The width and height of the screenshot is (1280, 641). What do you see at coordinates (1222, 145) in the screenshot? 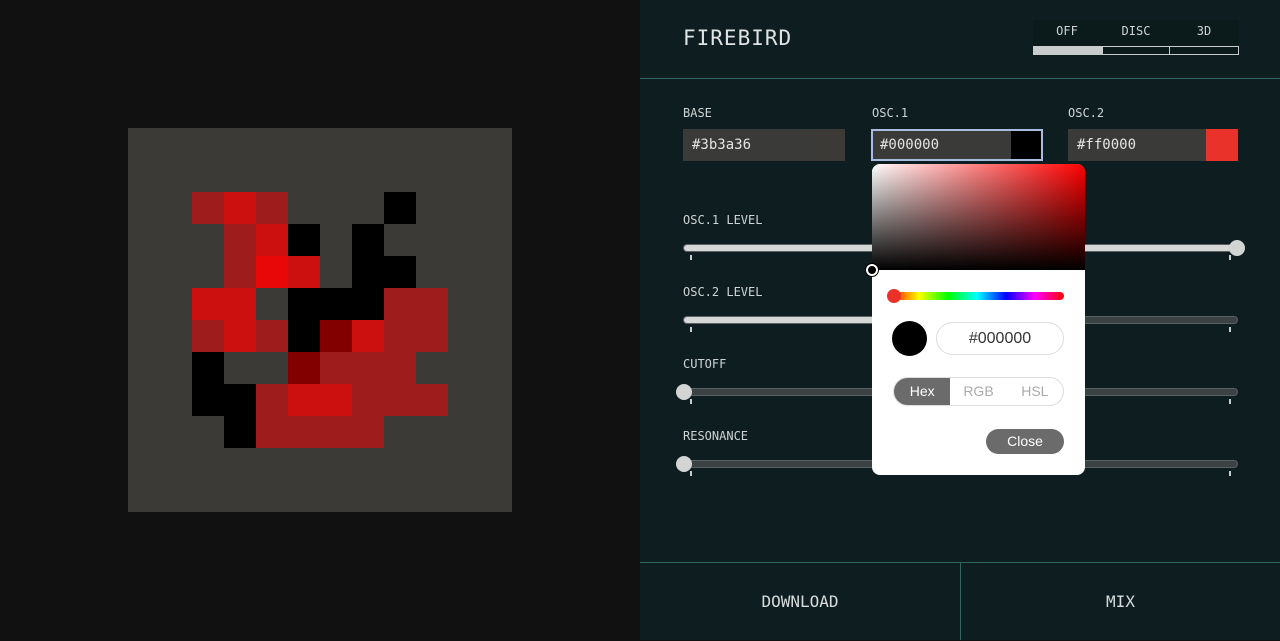
I see `osc2-swatch` at bounding box center [1222, 145].